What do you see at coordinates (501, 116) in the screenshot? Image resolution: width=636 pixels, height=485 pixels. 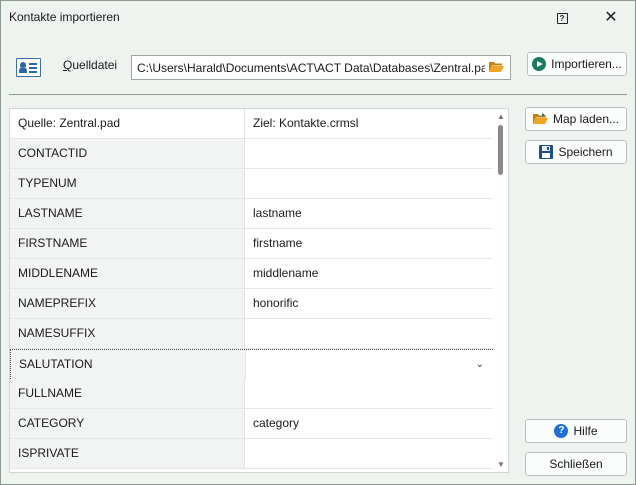 I see `scroll-up-icon: ▲` at bounding box center [501, 116].